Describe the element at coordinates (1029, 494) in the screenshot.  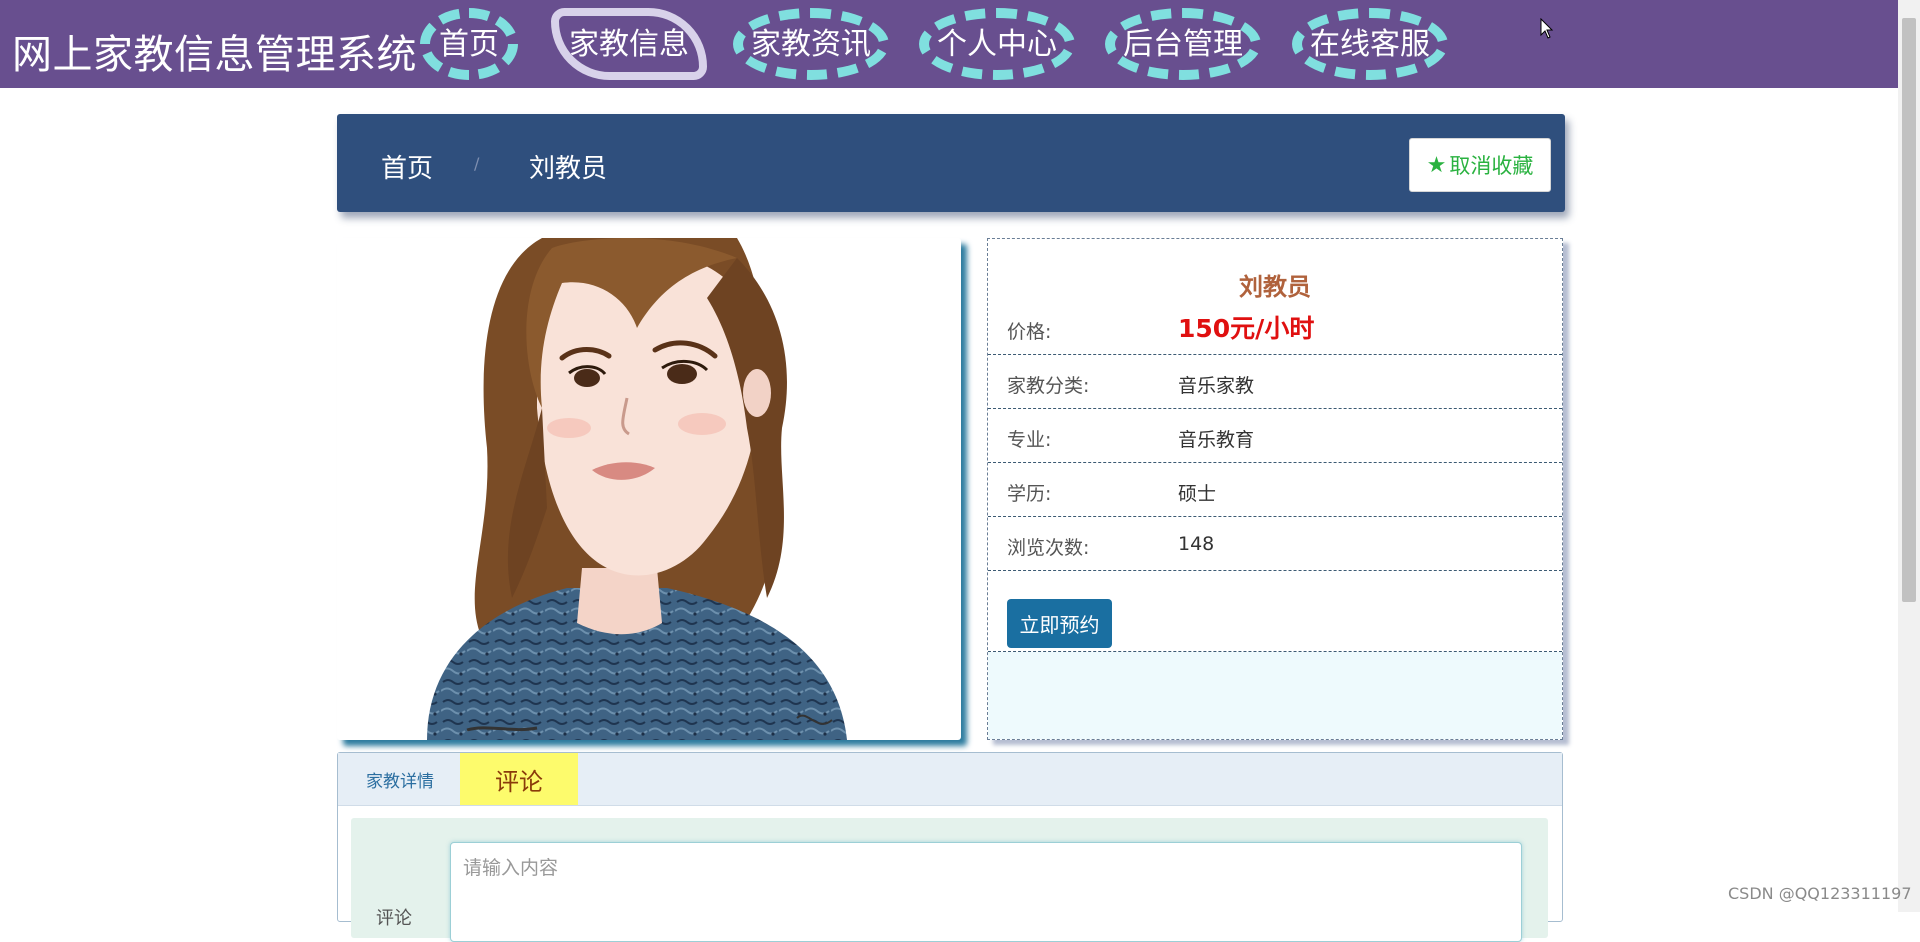
I see `education-label: 学历:` at that location.